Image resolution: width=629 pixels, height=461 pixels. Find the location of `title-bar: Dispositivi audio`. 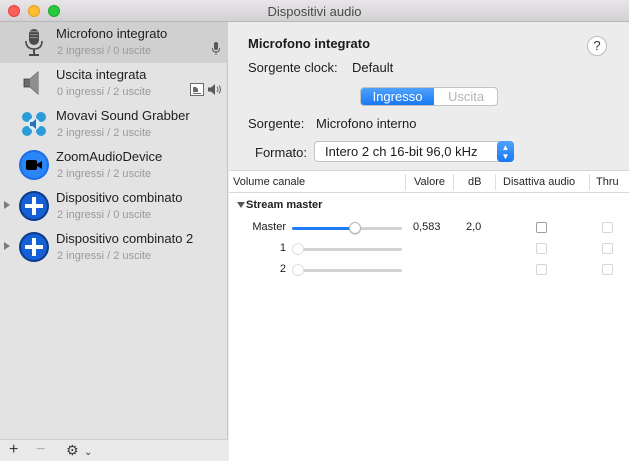

title-bar: Dispositivi audio is located at coordinates (314, 11).